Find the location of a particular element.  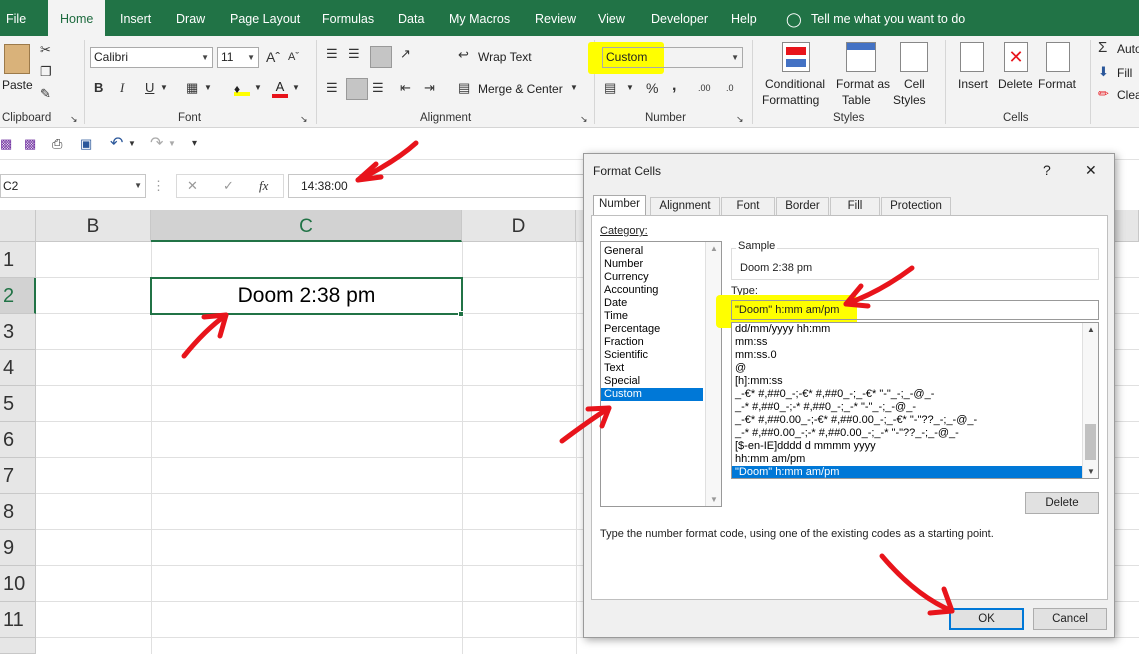

tab-alignment: Alignment is located at coordinates (685, 206).